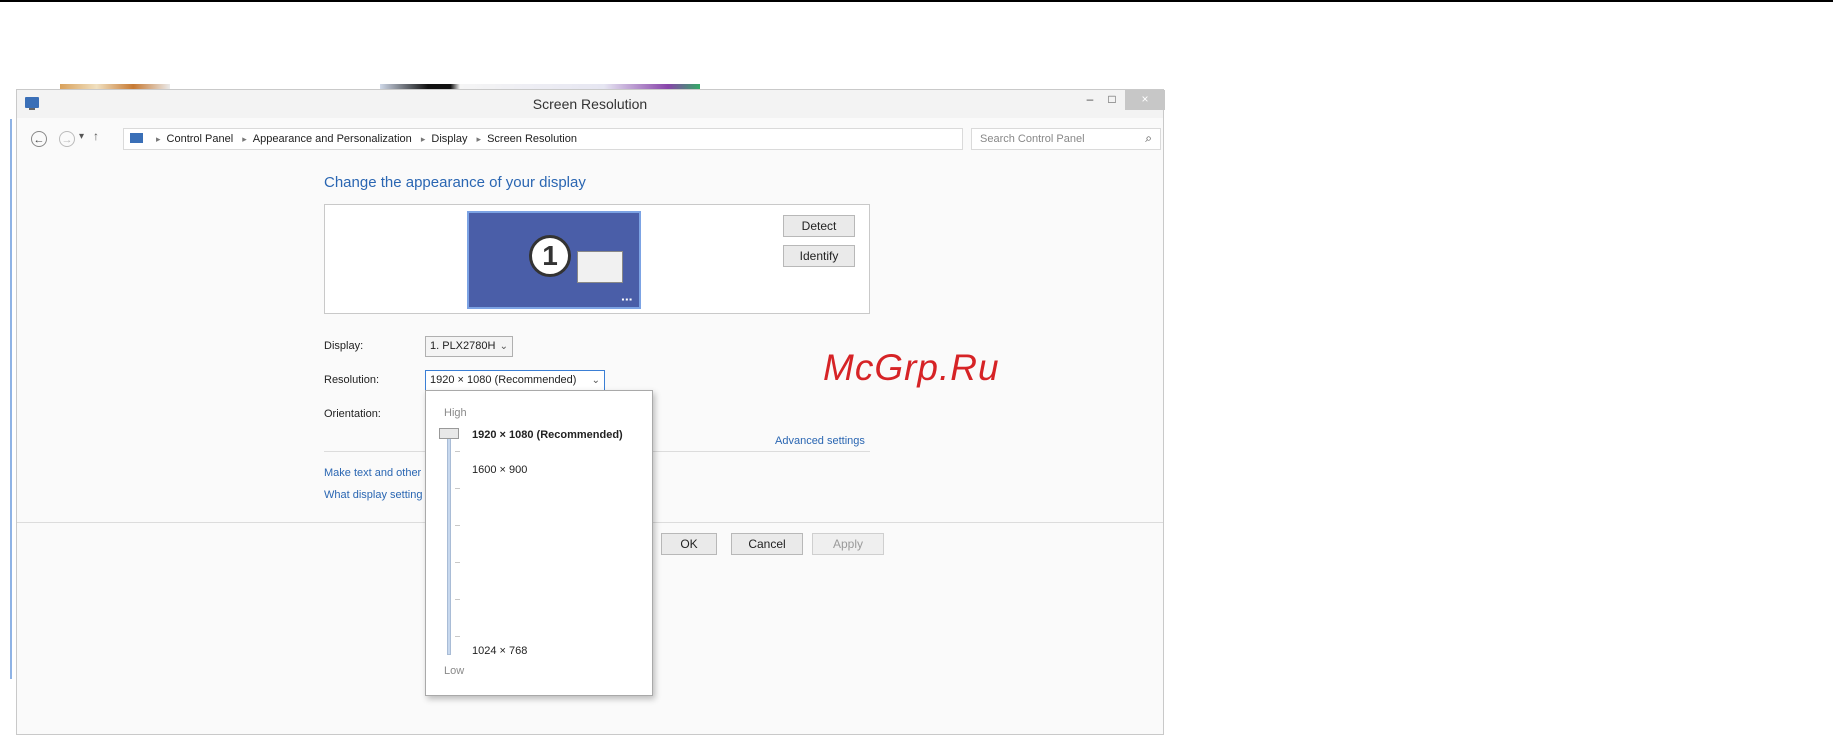  What do you see at coordinates (11, 399) in the screenshot?
I see `desktop-edge` at bounding box center [11, 399].